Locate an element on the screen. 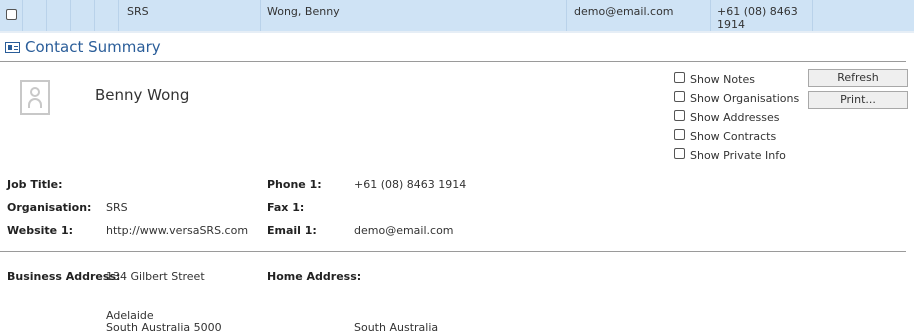 Image resolution: width=914 pixels, height=334 pixels. row-select-cell is located at coordinates (11, 15).